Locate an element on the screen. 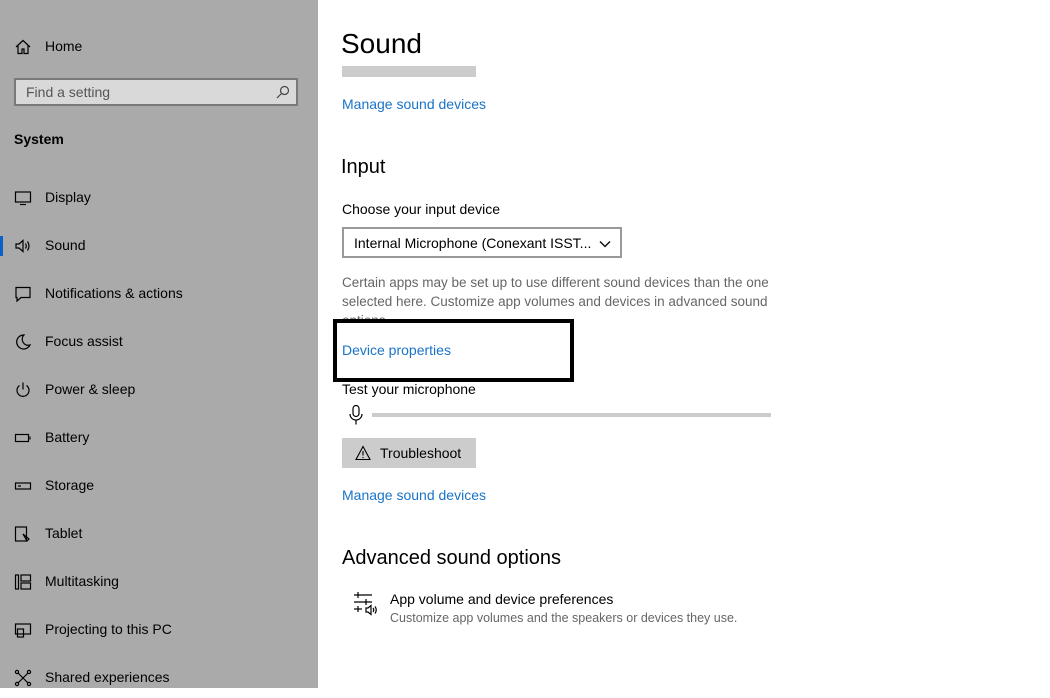  sidebar-item-shared-experiences: Shared experiences is located at coordinates (159, 678).